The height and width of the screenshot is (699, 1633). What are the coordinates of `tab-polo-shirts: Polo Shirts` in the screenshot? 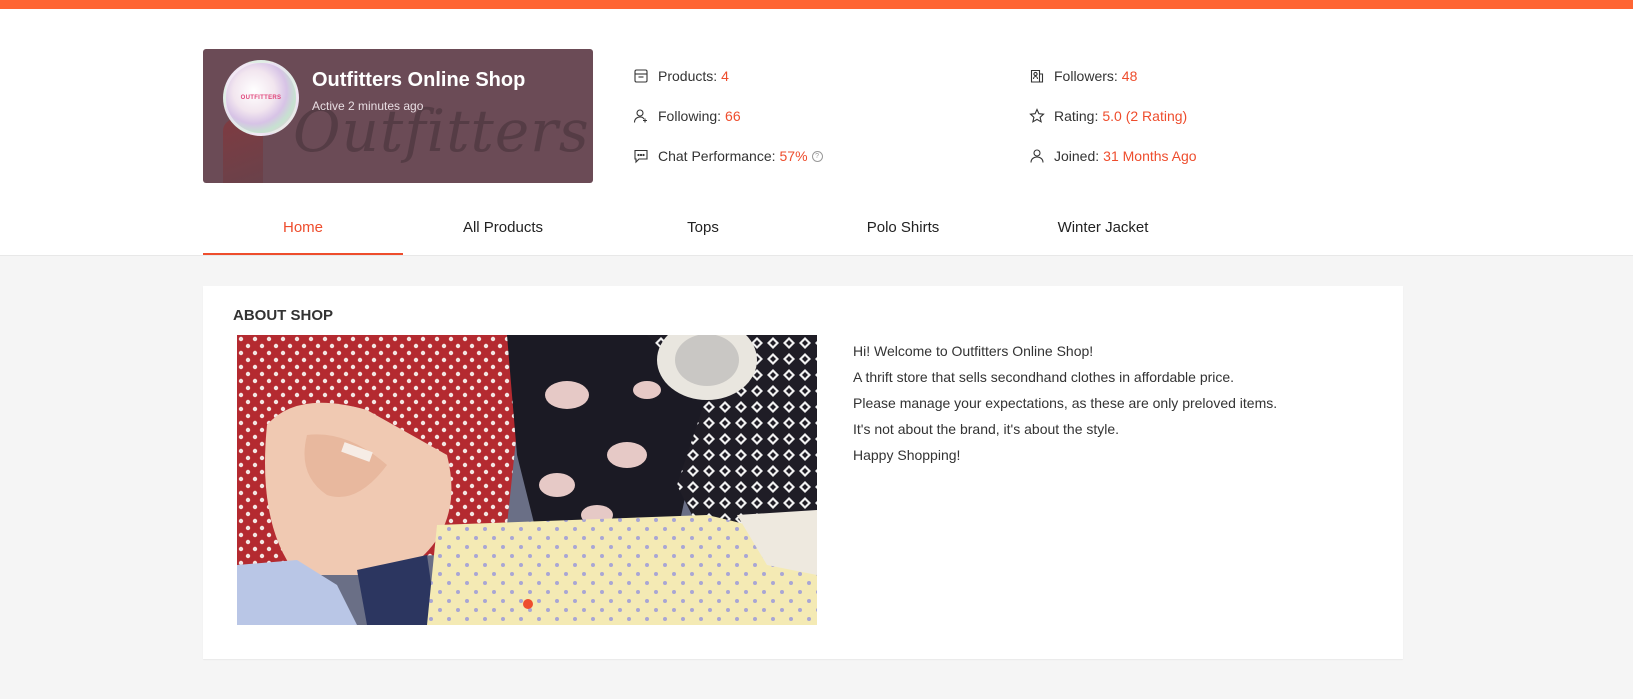 It's located at (903, 228).